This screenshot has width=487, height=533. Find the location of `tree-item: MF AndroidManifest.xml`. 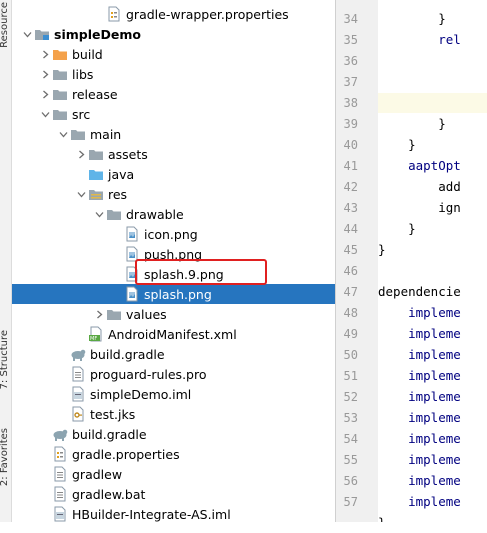

tree-item: MF AndroidManifest.xml is located at coordinates (173, 334).